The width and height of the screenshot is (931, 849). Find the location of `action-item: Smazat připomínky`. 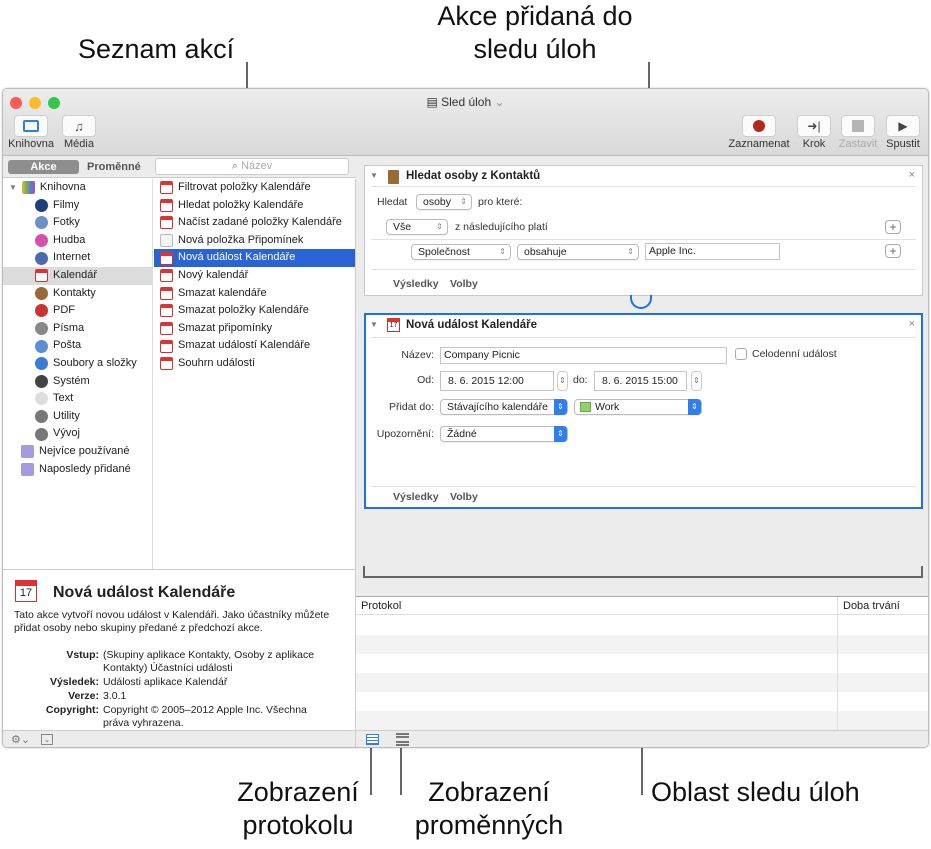

action-item: Smazat připomínky is located at coordinates (254, 329).